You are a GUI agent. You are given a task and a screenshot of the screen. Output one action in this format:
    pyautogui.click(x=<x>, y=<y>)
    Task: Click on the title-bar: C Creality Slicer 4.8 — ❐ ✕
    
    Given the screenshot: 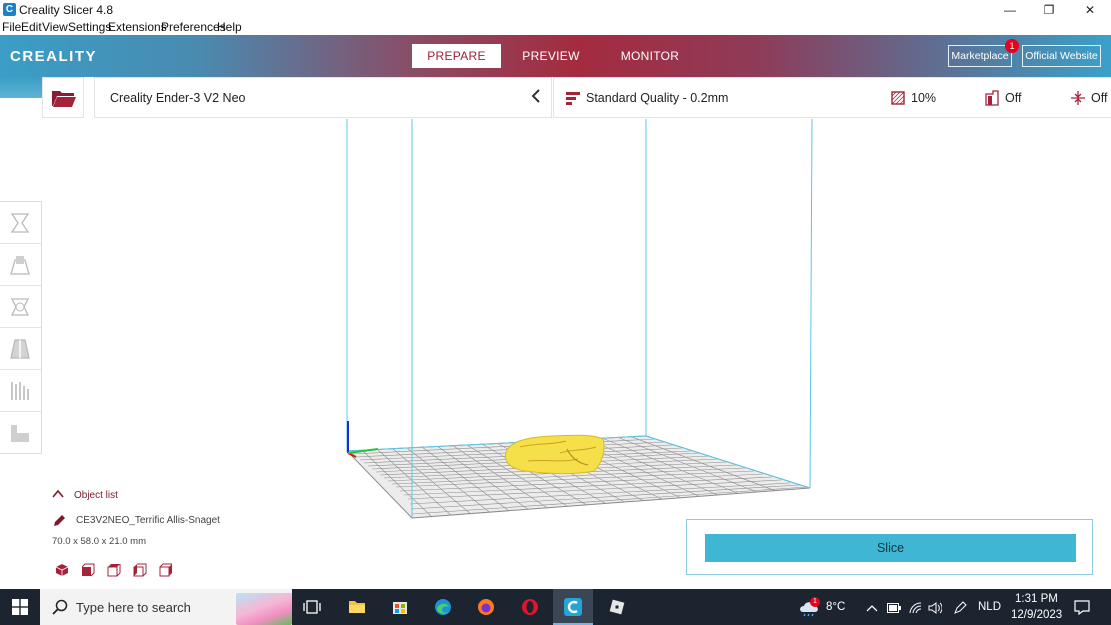 What is the action you would take?
    pyautogui.click(x=555, y=10)
    